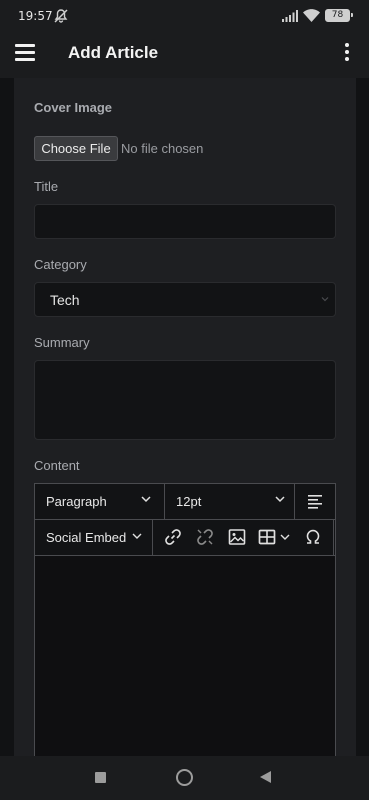 The width and height of the screenshot is (369, 800). Describe the element at coordinates (185, 299) in the screenshot. I see `category-select: Tech` at that location.